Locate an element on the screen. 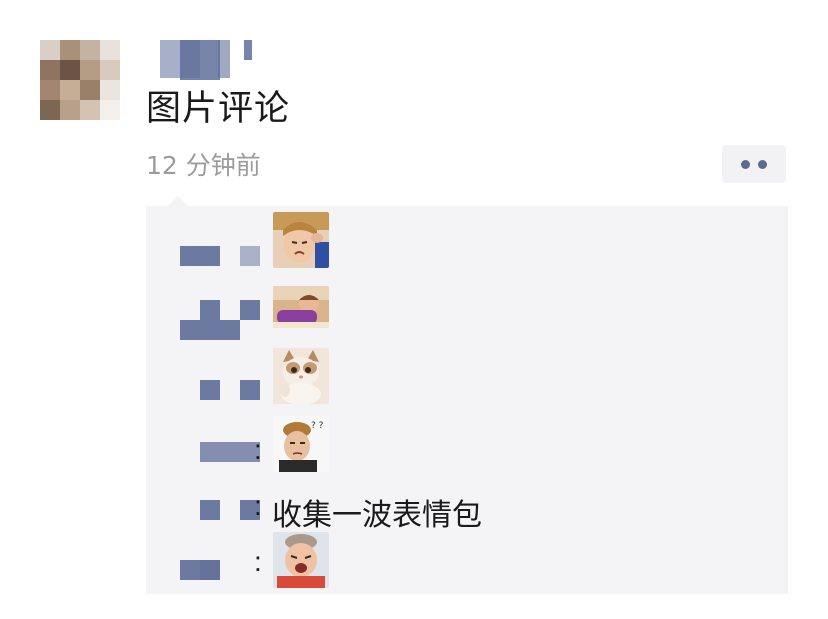 The image size is (828, 619). list-item: : ? ? is located at coordinates (467, 446).